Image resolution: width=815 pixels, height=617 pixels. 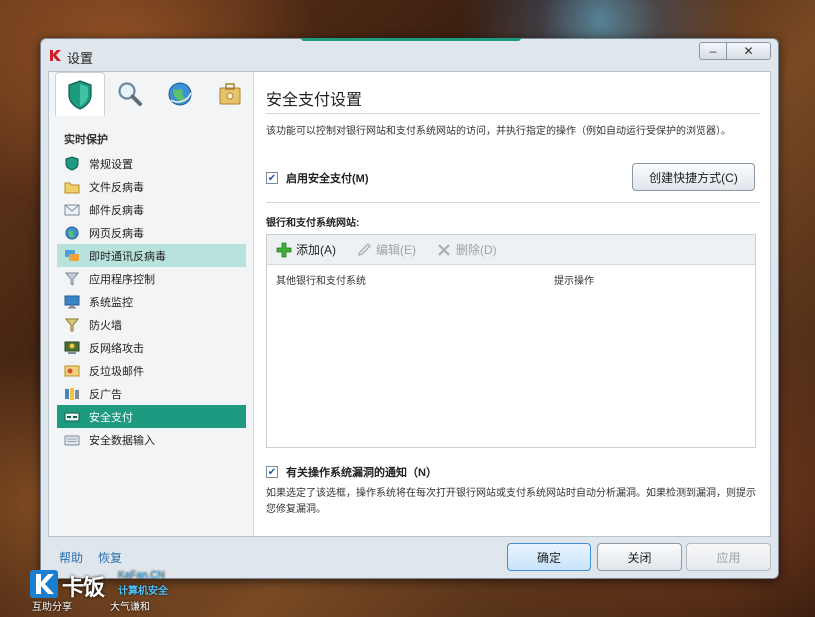 What do you see at coordinates (396, 250) in the screenshot?
I see `edit-site-label: 编辑(E)` at bounding box center [396, 250].